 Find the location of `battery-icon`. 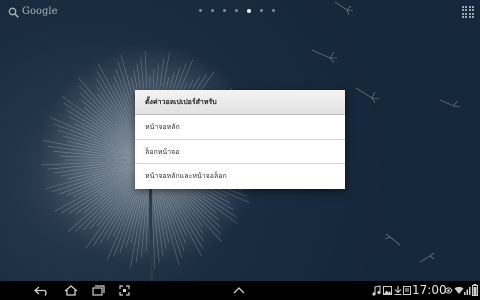

battery-icon is located at coordinates (475, 290).